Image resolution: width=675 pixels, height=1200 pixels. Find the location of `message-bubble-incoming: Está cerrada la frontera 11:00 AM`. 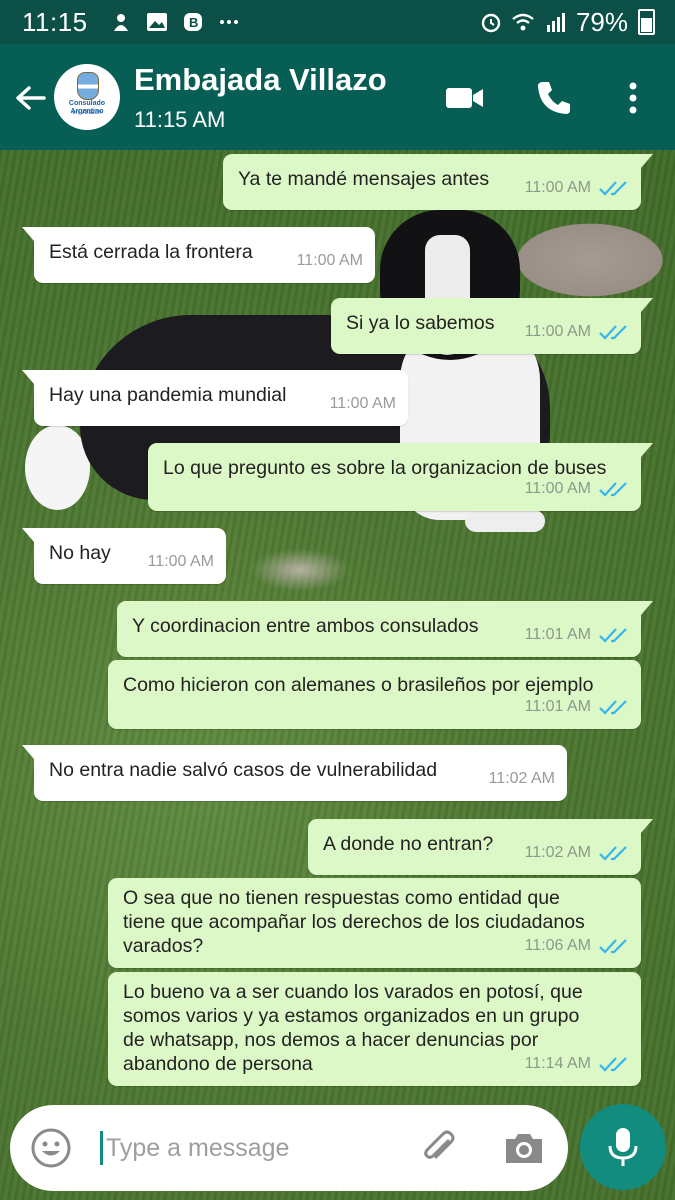

message-bubble-incoming: Está cerrada la frontera 11:00 AM is located at coordinates (198, 255).